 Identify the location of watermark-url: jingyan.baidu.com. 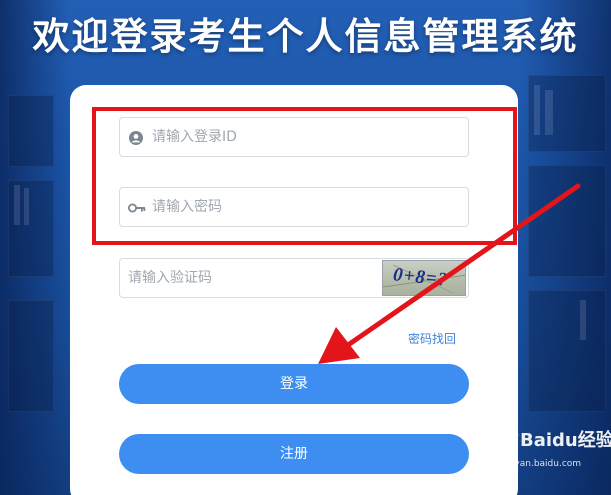
(540, 464).